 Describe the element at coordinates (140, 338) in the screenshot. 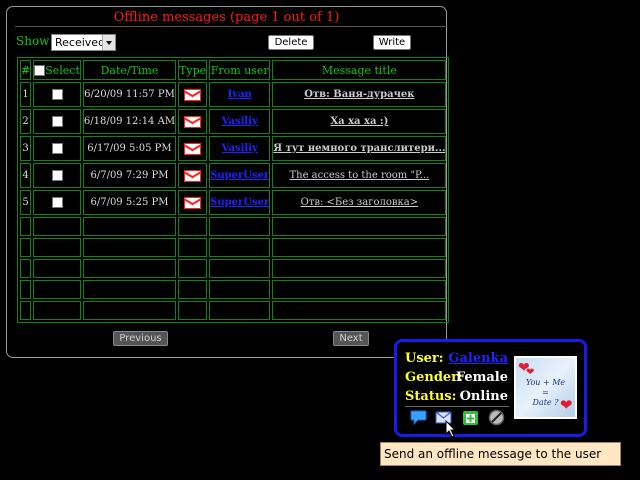

I see `previous-button: Previous` at that location.